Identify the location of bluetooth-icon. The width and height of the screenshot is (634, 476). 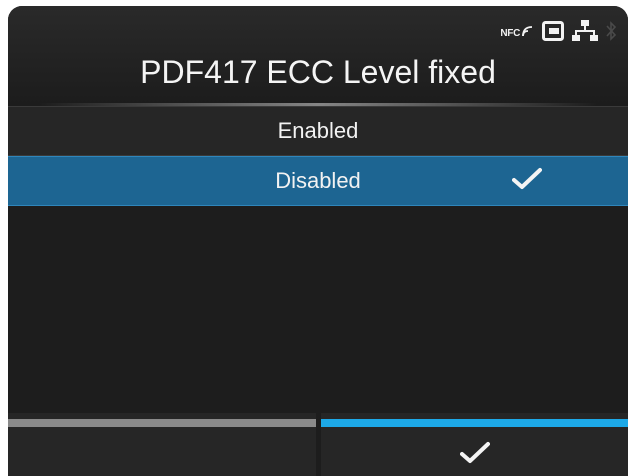
(611, 33).